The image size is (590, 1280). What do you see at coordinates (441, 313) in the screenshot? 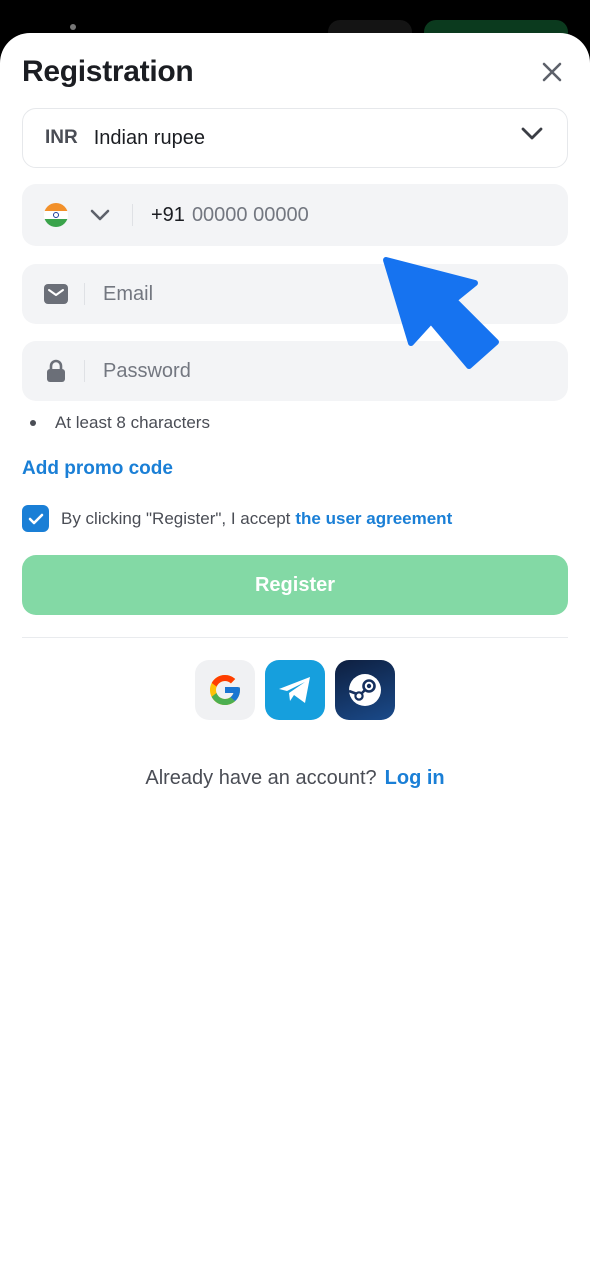
I see `pointer-arrow-icon` at bounding box center [441, 313].